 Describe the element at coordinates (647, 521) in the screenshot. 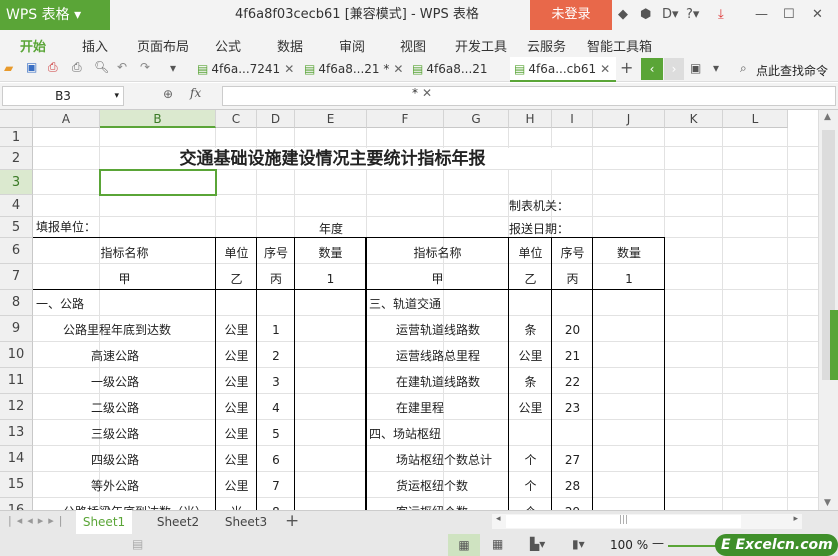

I see `horizontal-scrollbar: ◂ ||| ▸` at that location.